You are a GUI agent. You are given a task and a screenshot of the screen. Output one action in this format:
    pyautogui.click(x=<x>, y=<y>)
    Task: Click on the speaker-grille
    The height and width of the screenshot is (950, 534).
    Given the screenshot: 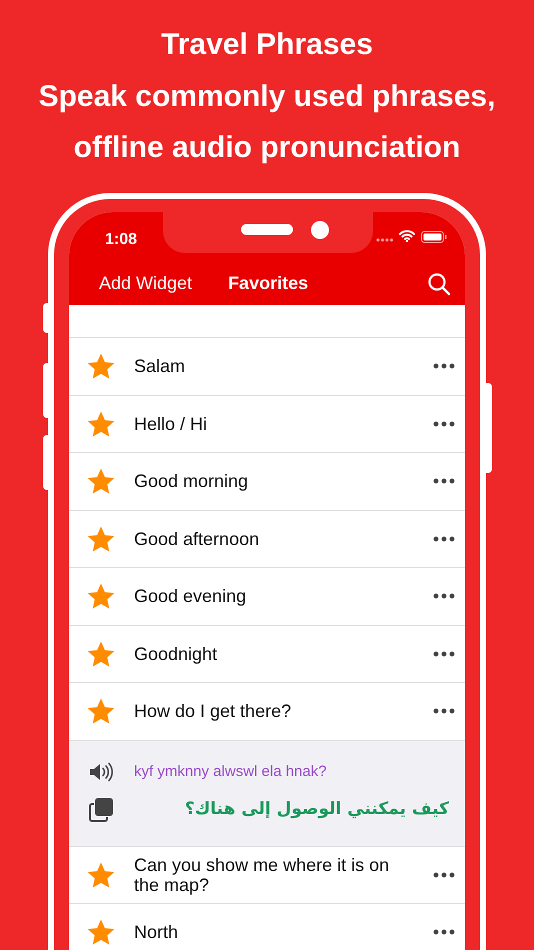 What is the action you would take?
    pyautogui.click(x=267, y=229)
    